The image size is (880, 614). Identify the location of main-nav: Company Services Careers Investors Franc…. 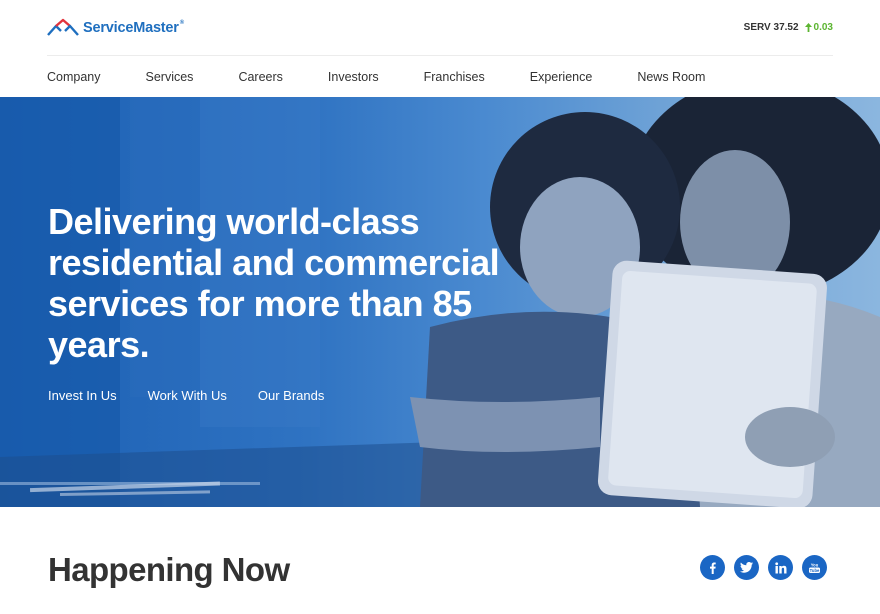
(398, 76).